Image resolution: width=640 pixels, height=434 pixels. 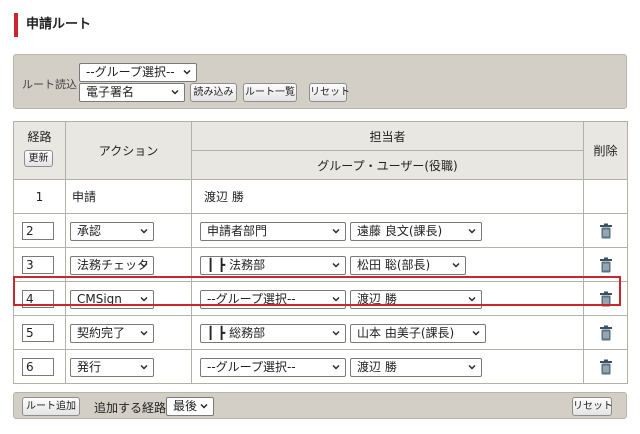 What do you see at coordinates (213, 92) in the screenshot?
I see `load-button: 読み込み` at bounding box center [213, 92].